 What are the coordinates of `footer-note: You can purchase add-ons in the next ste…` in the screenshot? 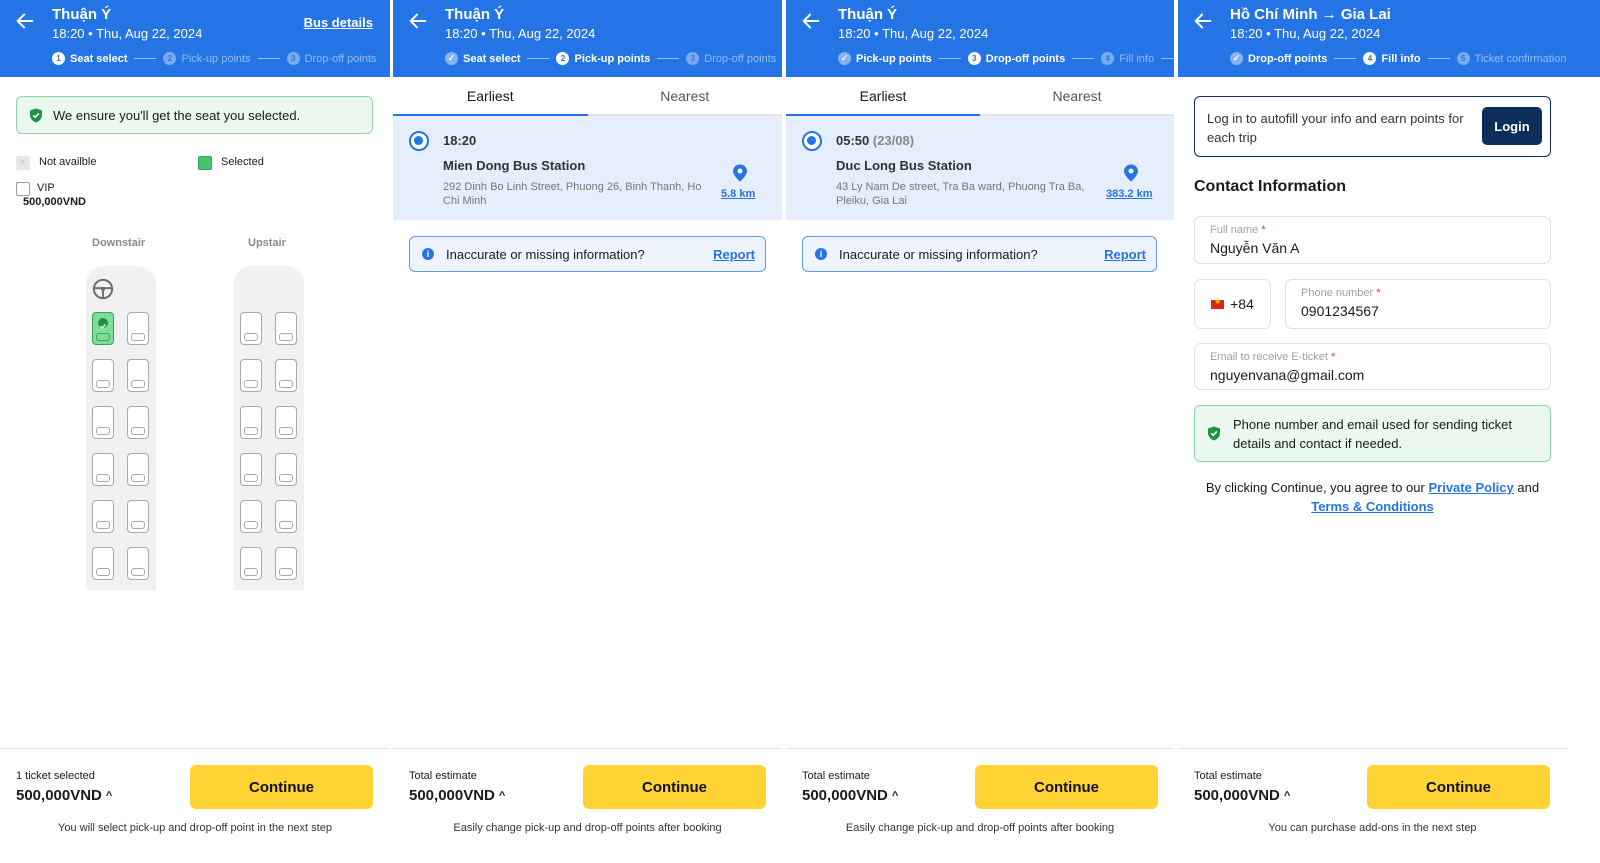 It's located at (1372, 828).